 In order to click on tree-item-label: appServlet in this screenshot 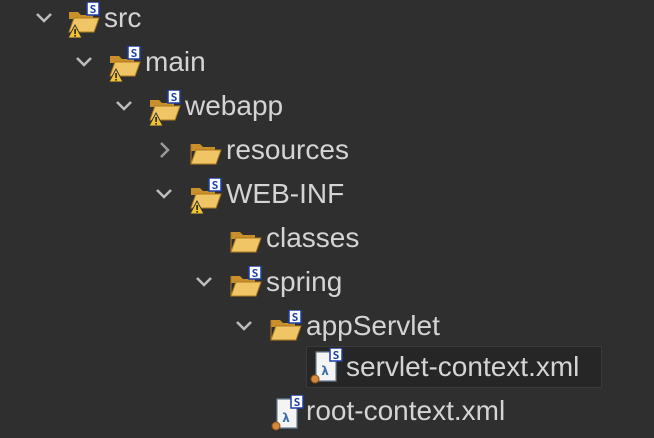, I will do `click(373, 325)`.